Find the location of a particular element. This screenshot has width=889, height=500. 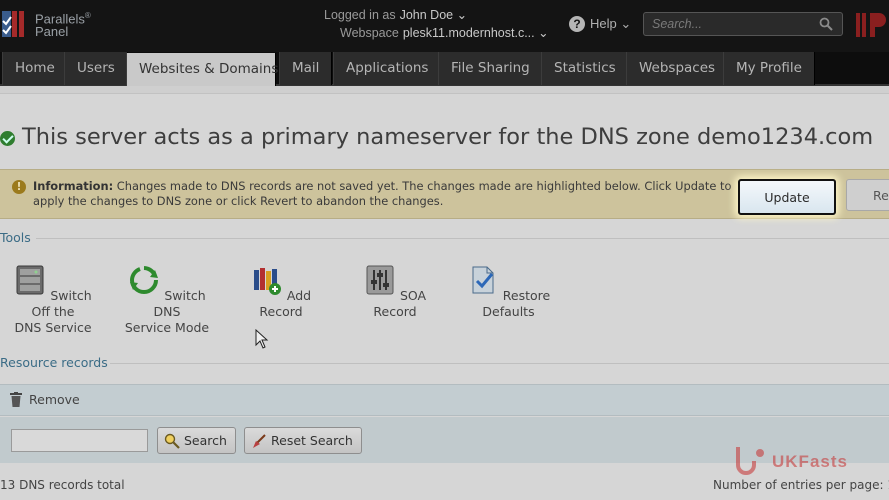

logo-registered: ® is located at coordinates (87, 15).